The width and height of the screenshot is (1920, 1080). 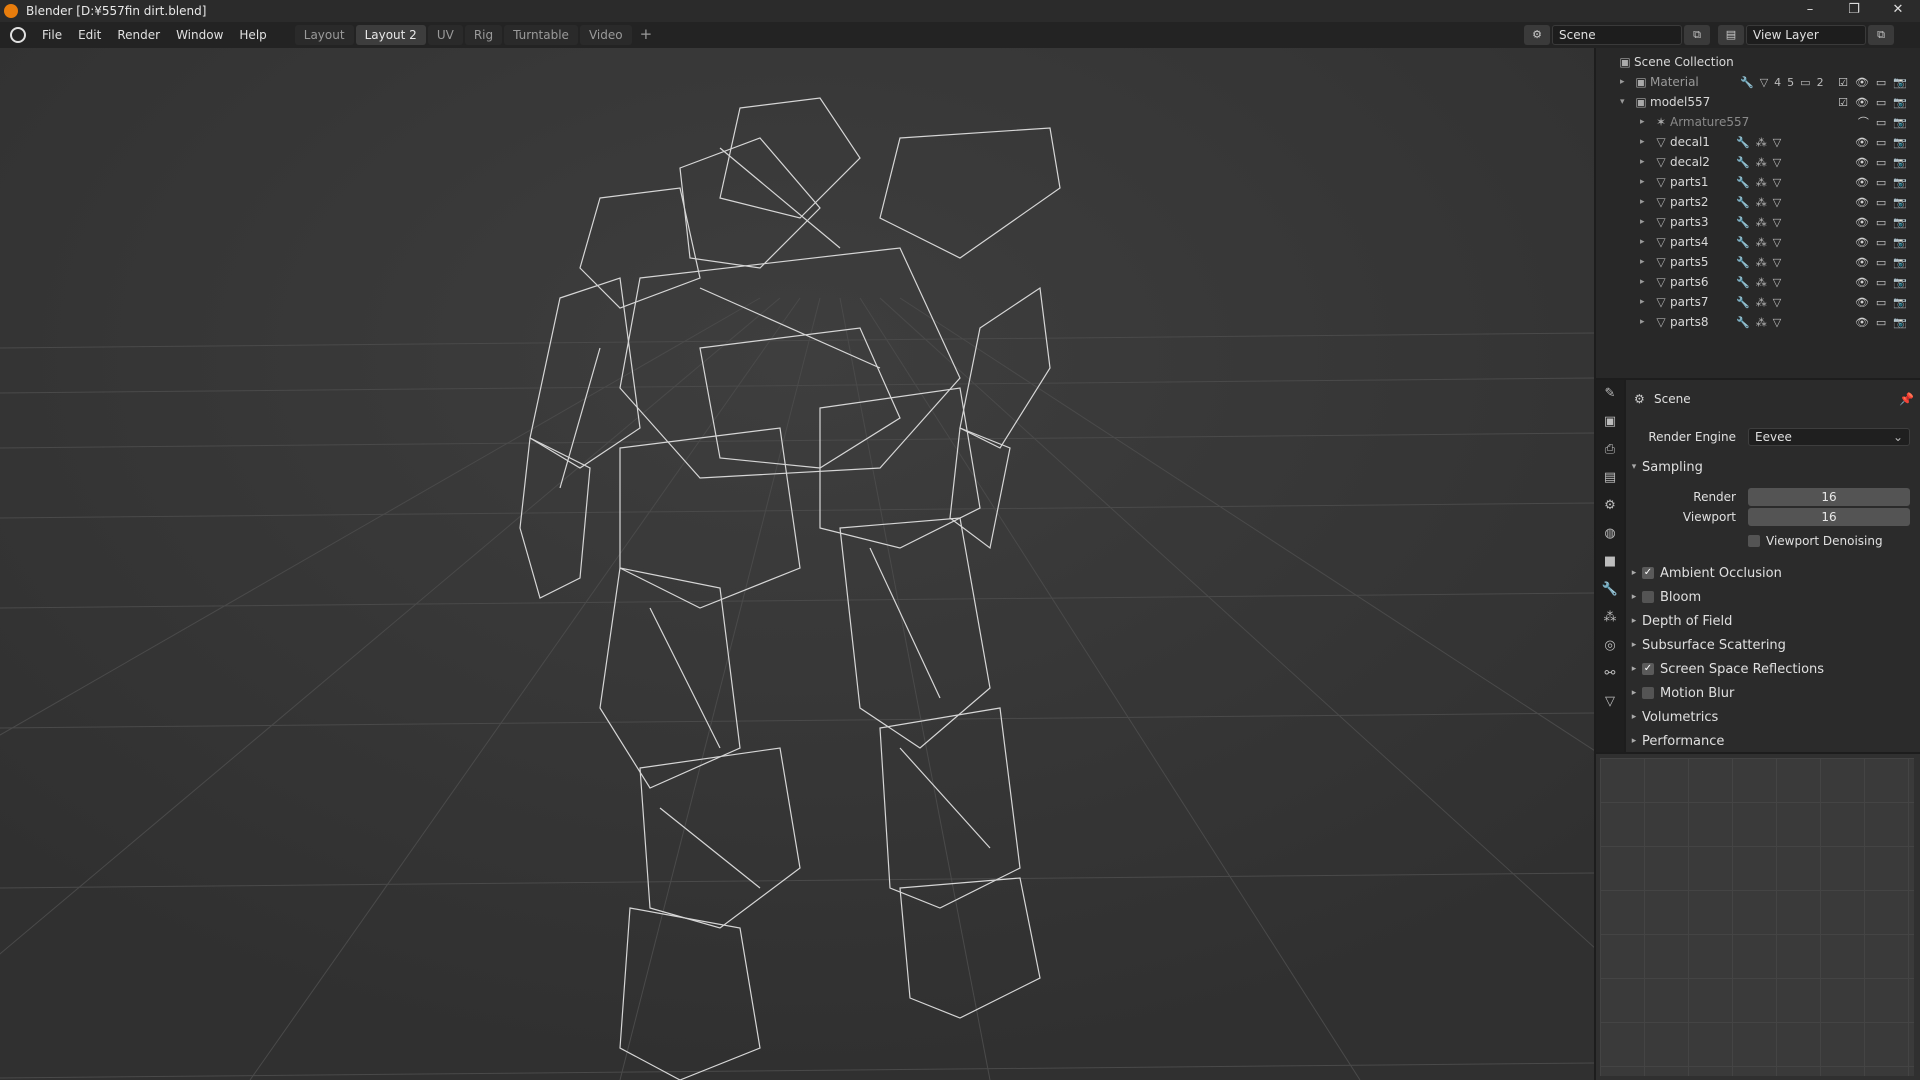 I want to click on restore-button: ❐, so click(x=1854, y=11).